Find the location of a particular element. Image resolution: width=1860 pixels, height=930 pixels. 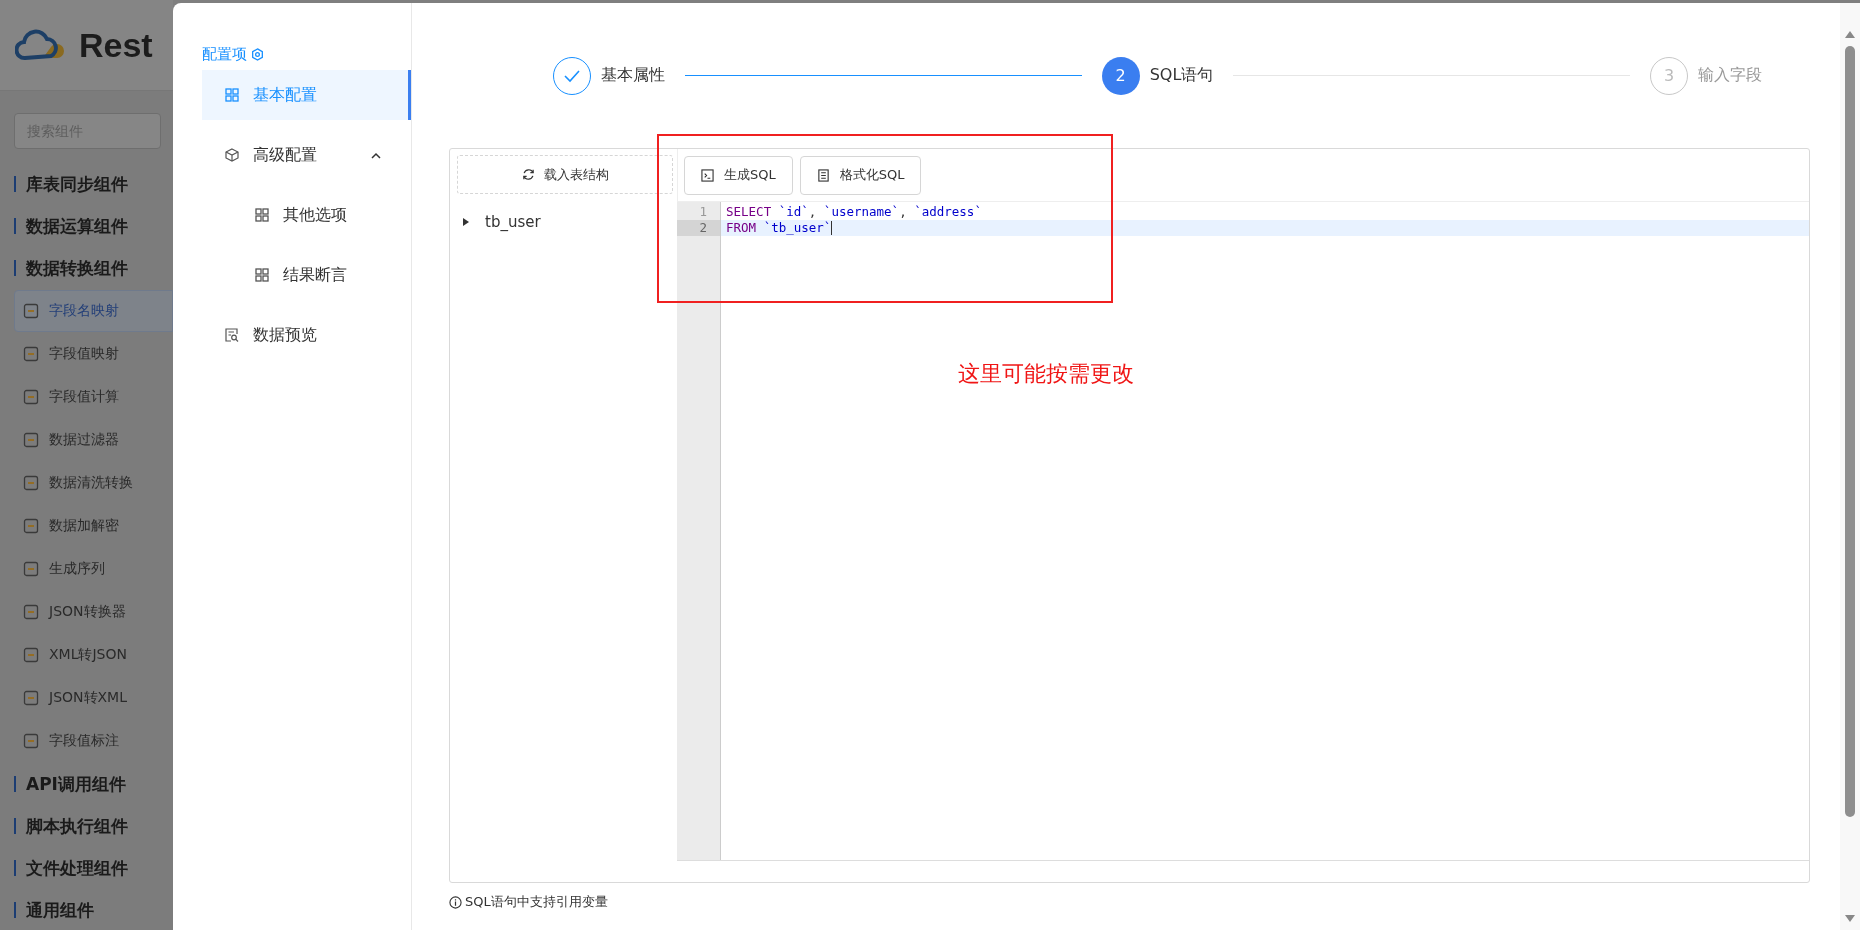

annotation-text: 这里可能按需更改 is located at coordinates (1046, 374).